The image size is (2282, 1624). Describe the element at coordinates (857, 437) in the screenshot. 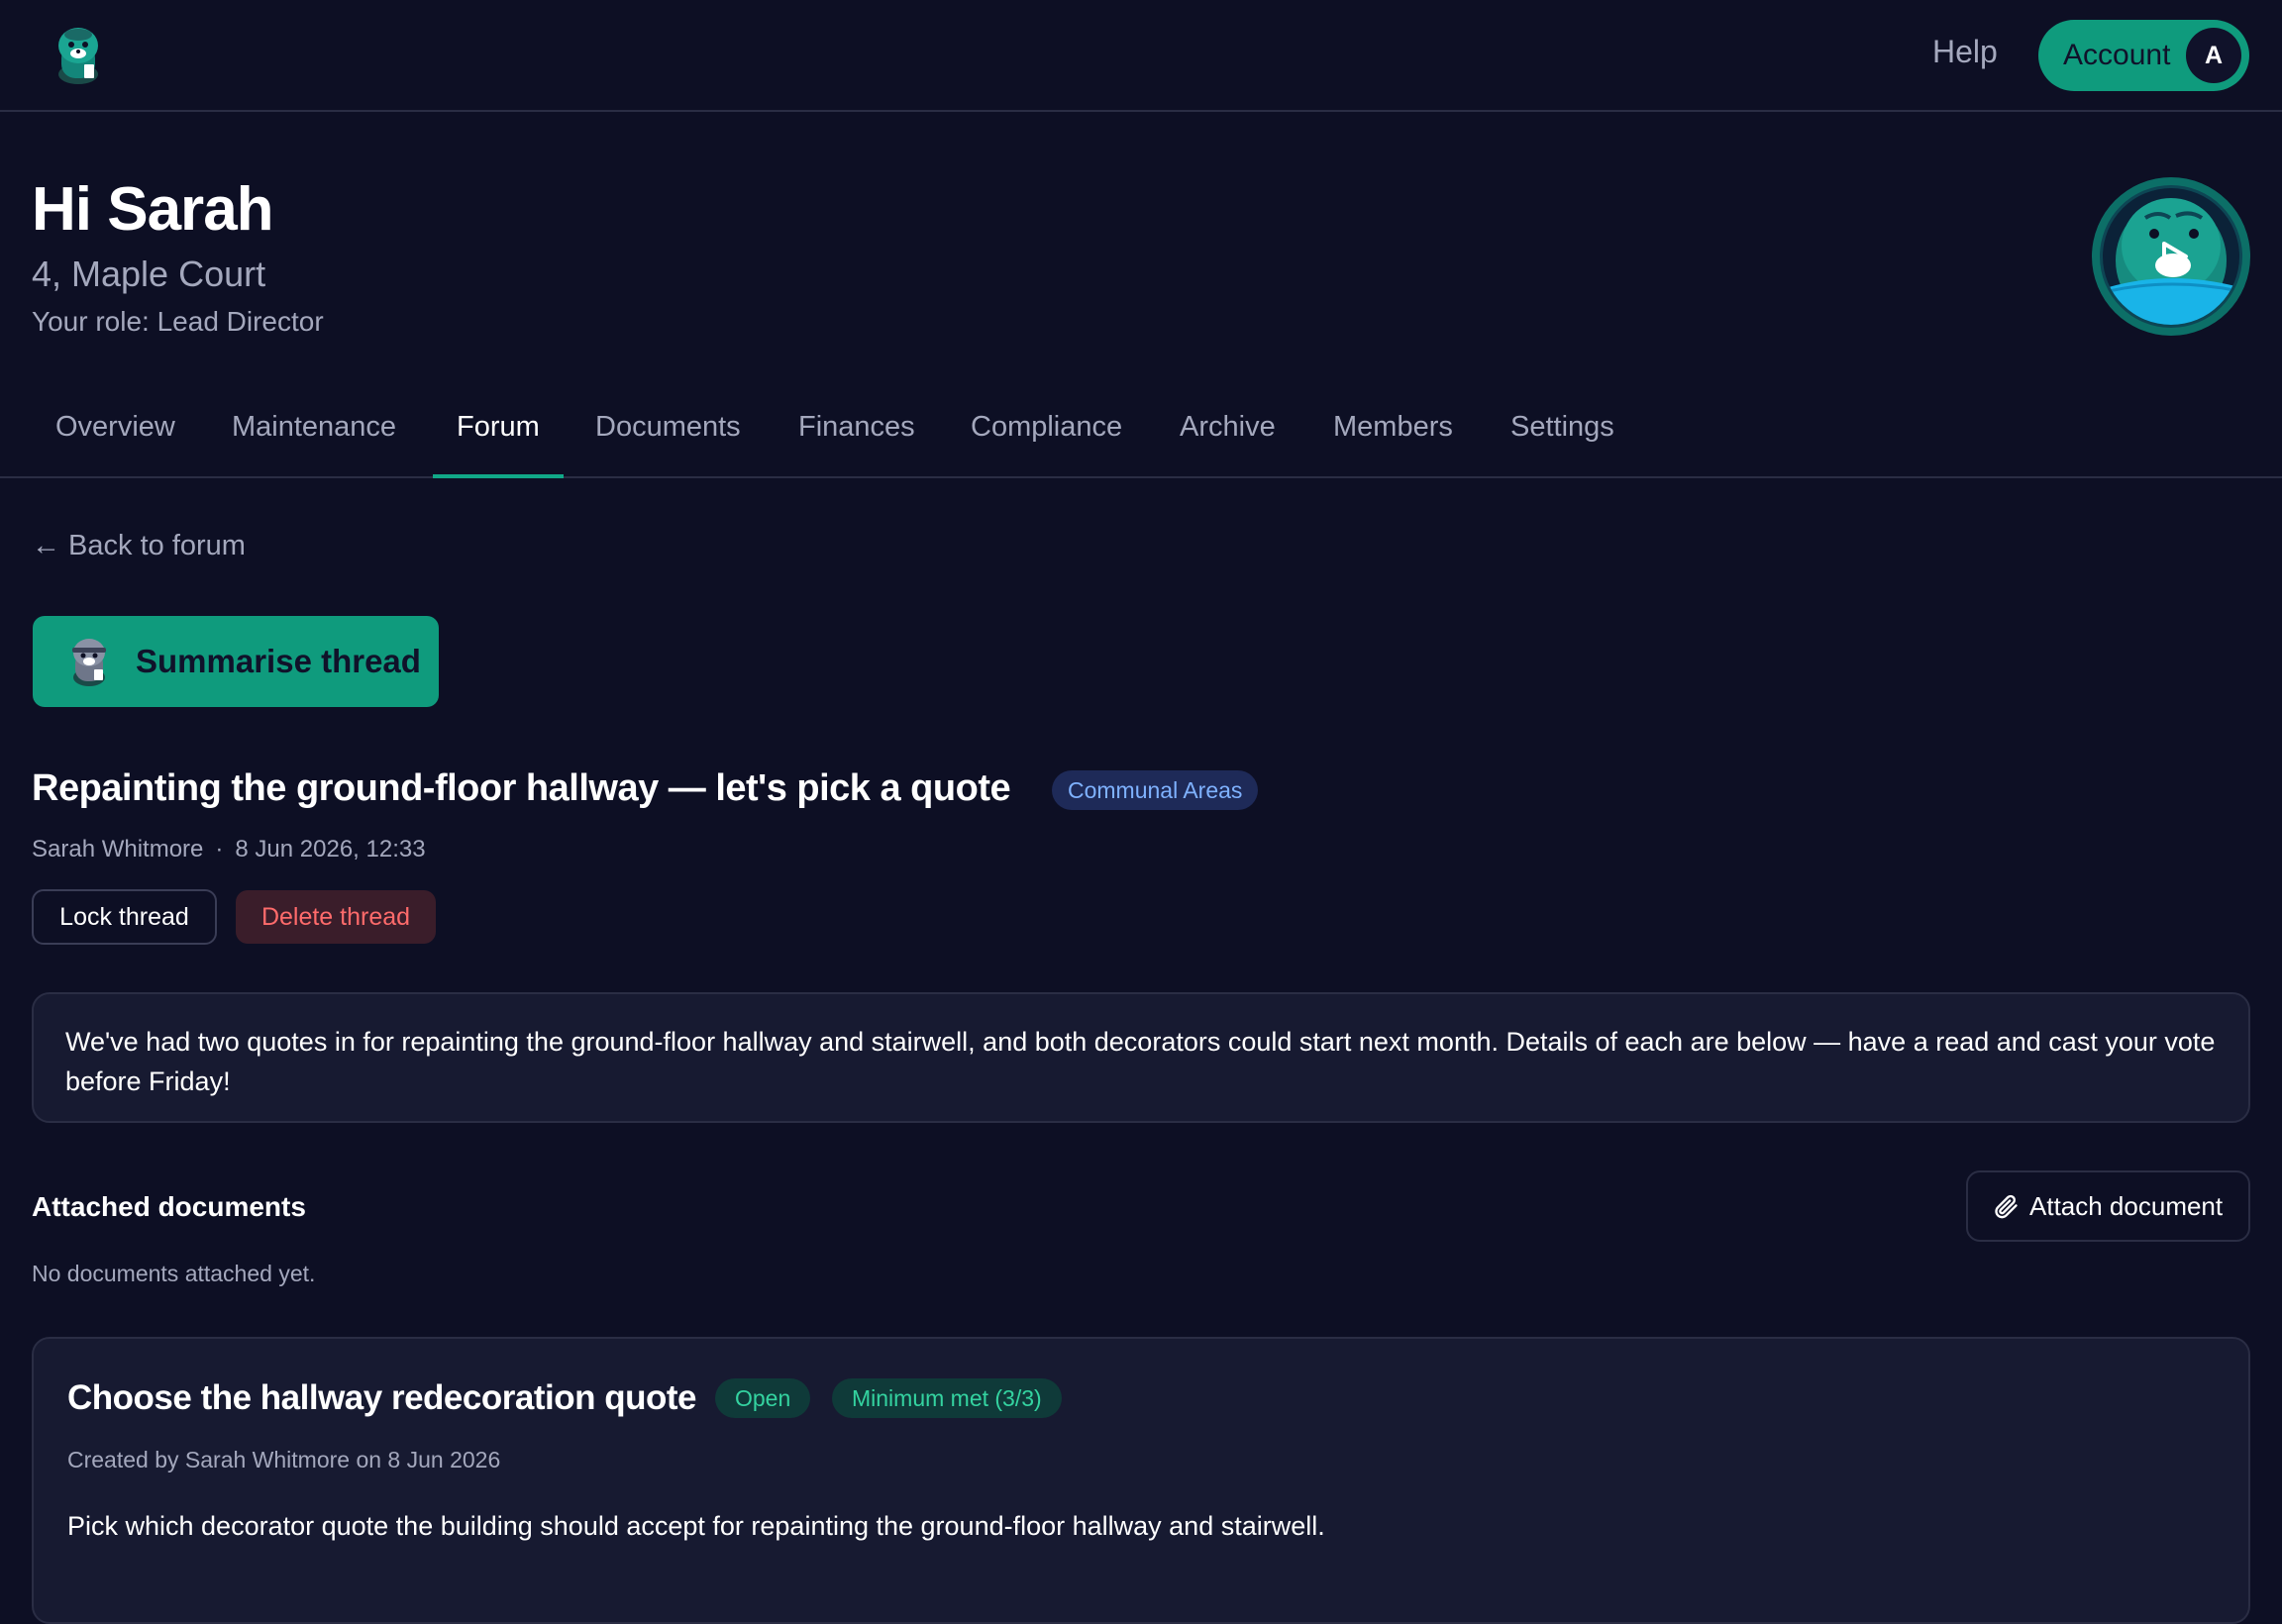

I see `tab-finances: Finances` at that location.